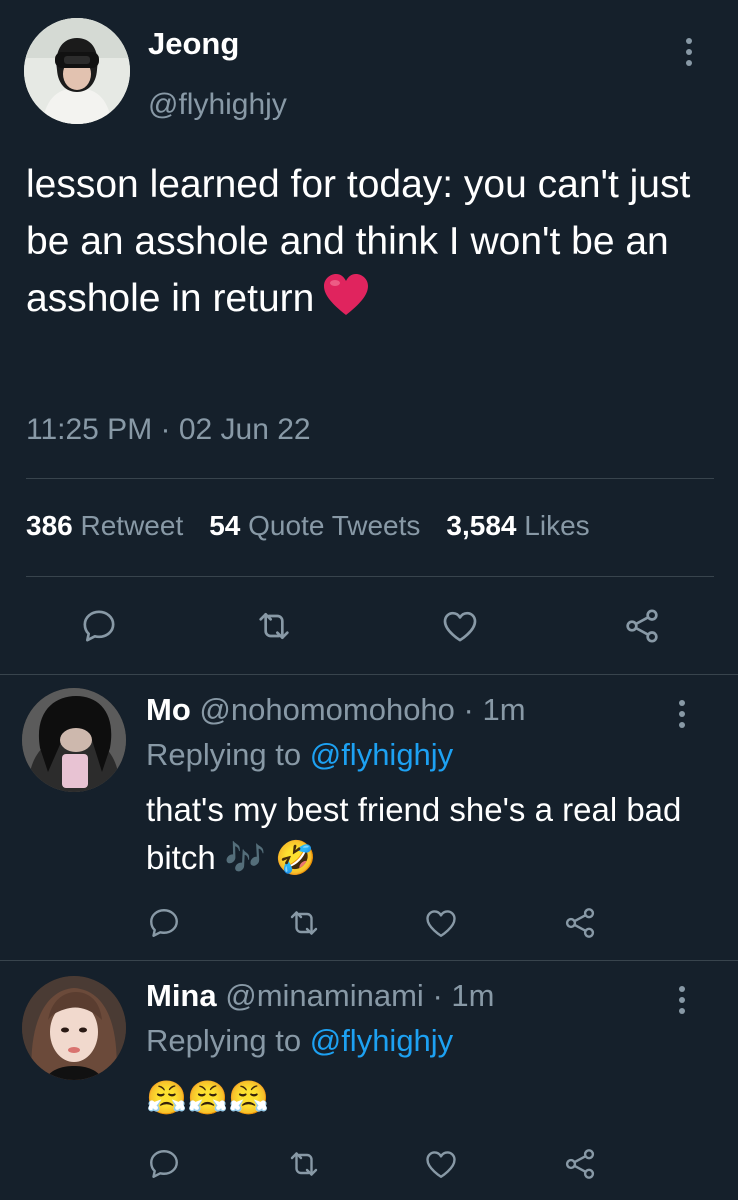 Image resolution: width=738 pixels, height=1200 pixels. What do you see at coordinates (77, 71) in the screenshot?
I see `author-avatar` at bounding box center [77, 71].